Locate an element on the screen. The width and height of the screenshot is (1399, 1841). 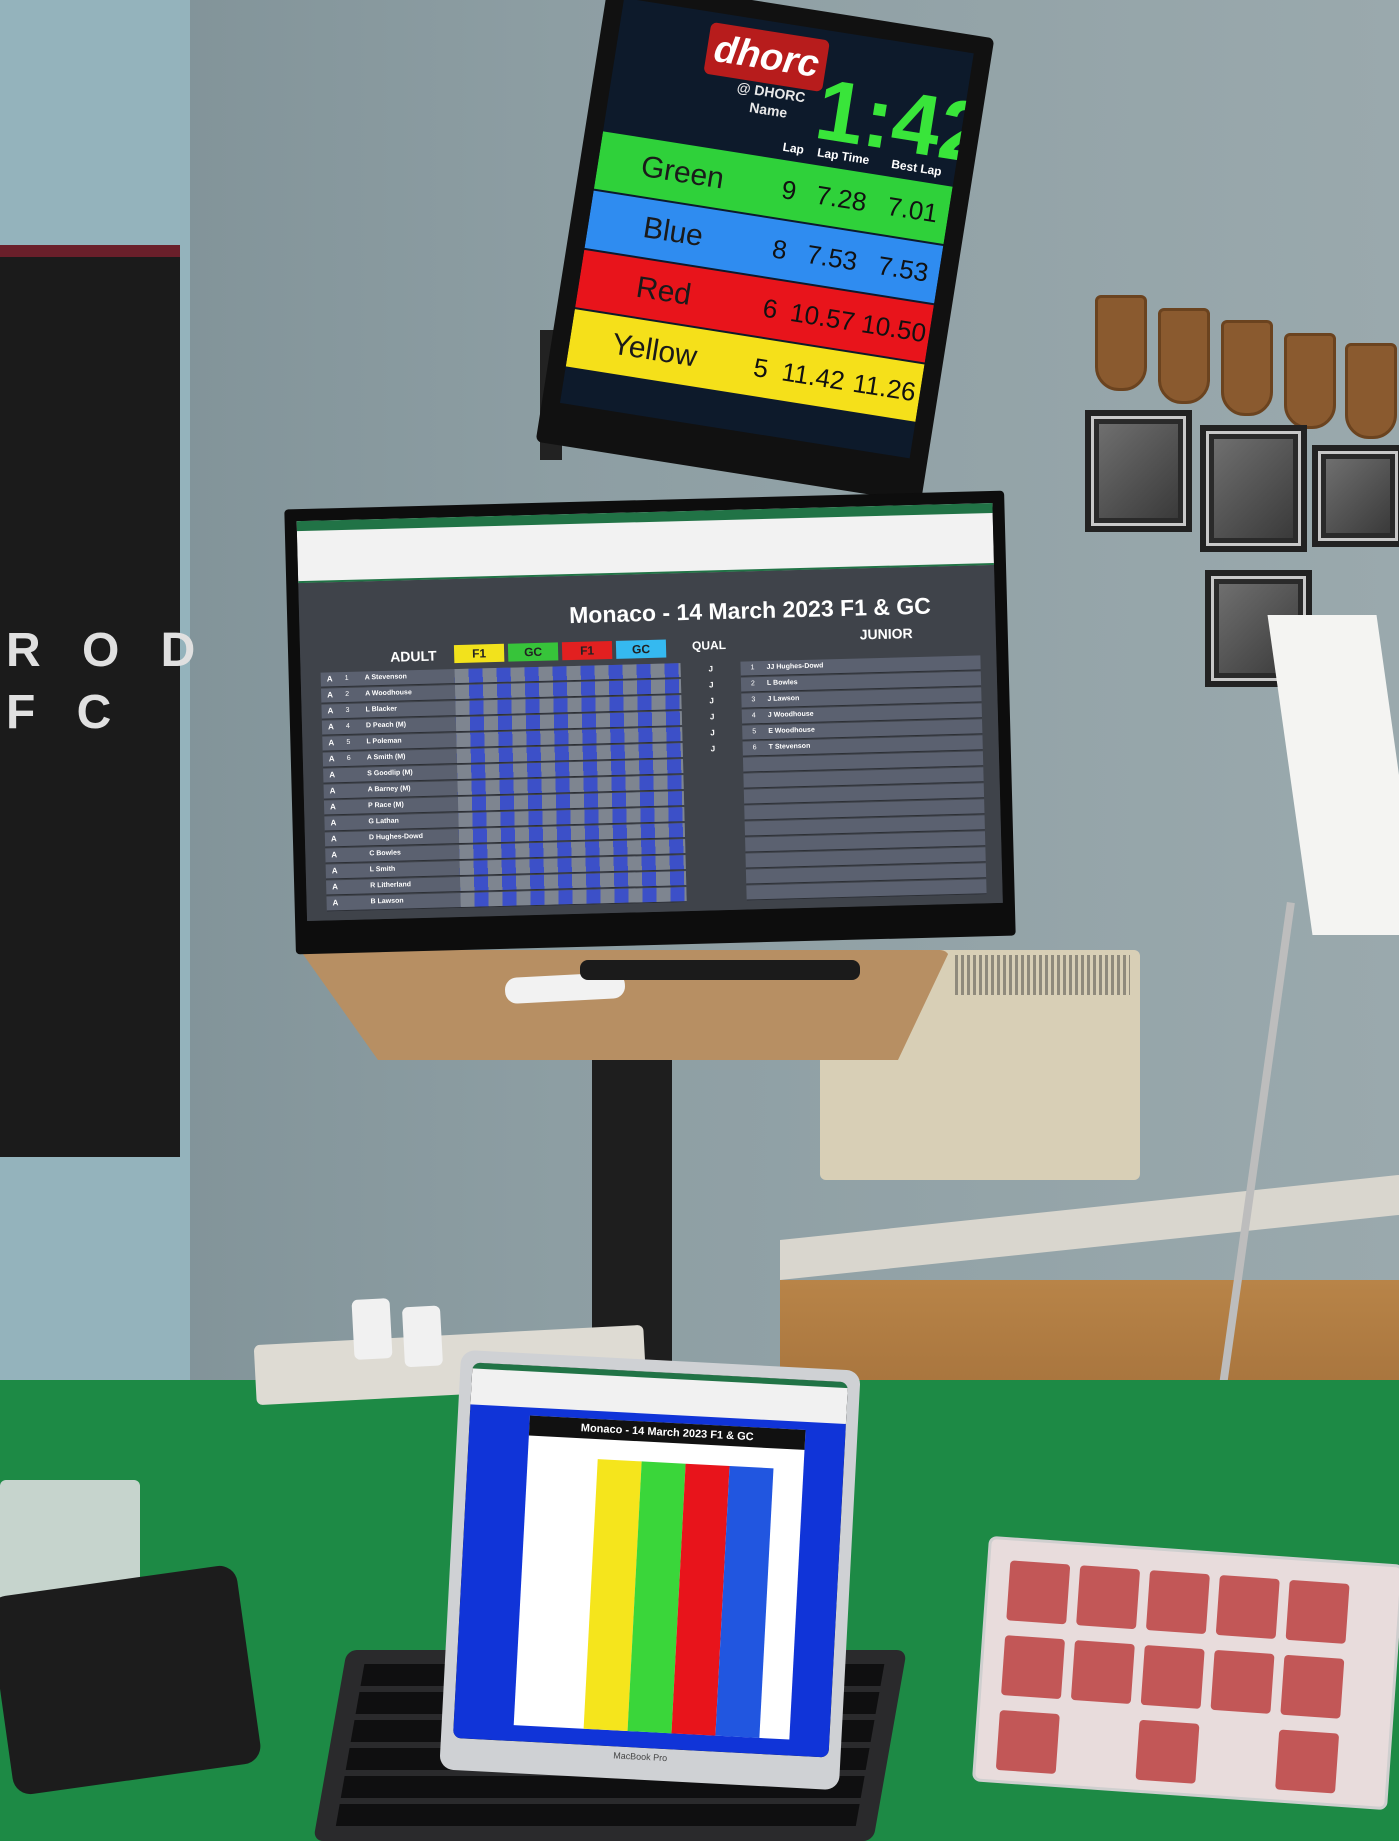
racer-name: JJ Hughes-Dowd is located at coordinates (795, 666).